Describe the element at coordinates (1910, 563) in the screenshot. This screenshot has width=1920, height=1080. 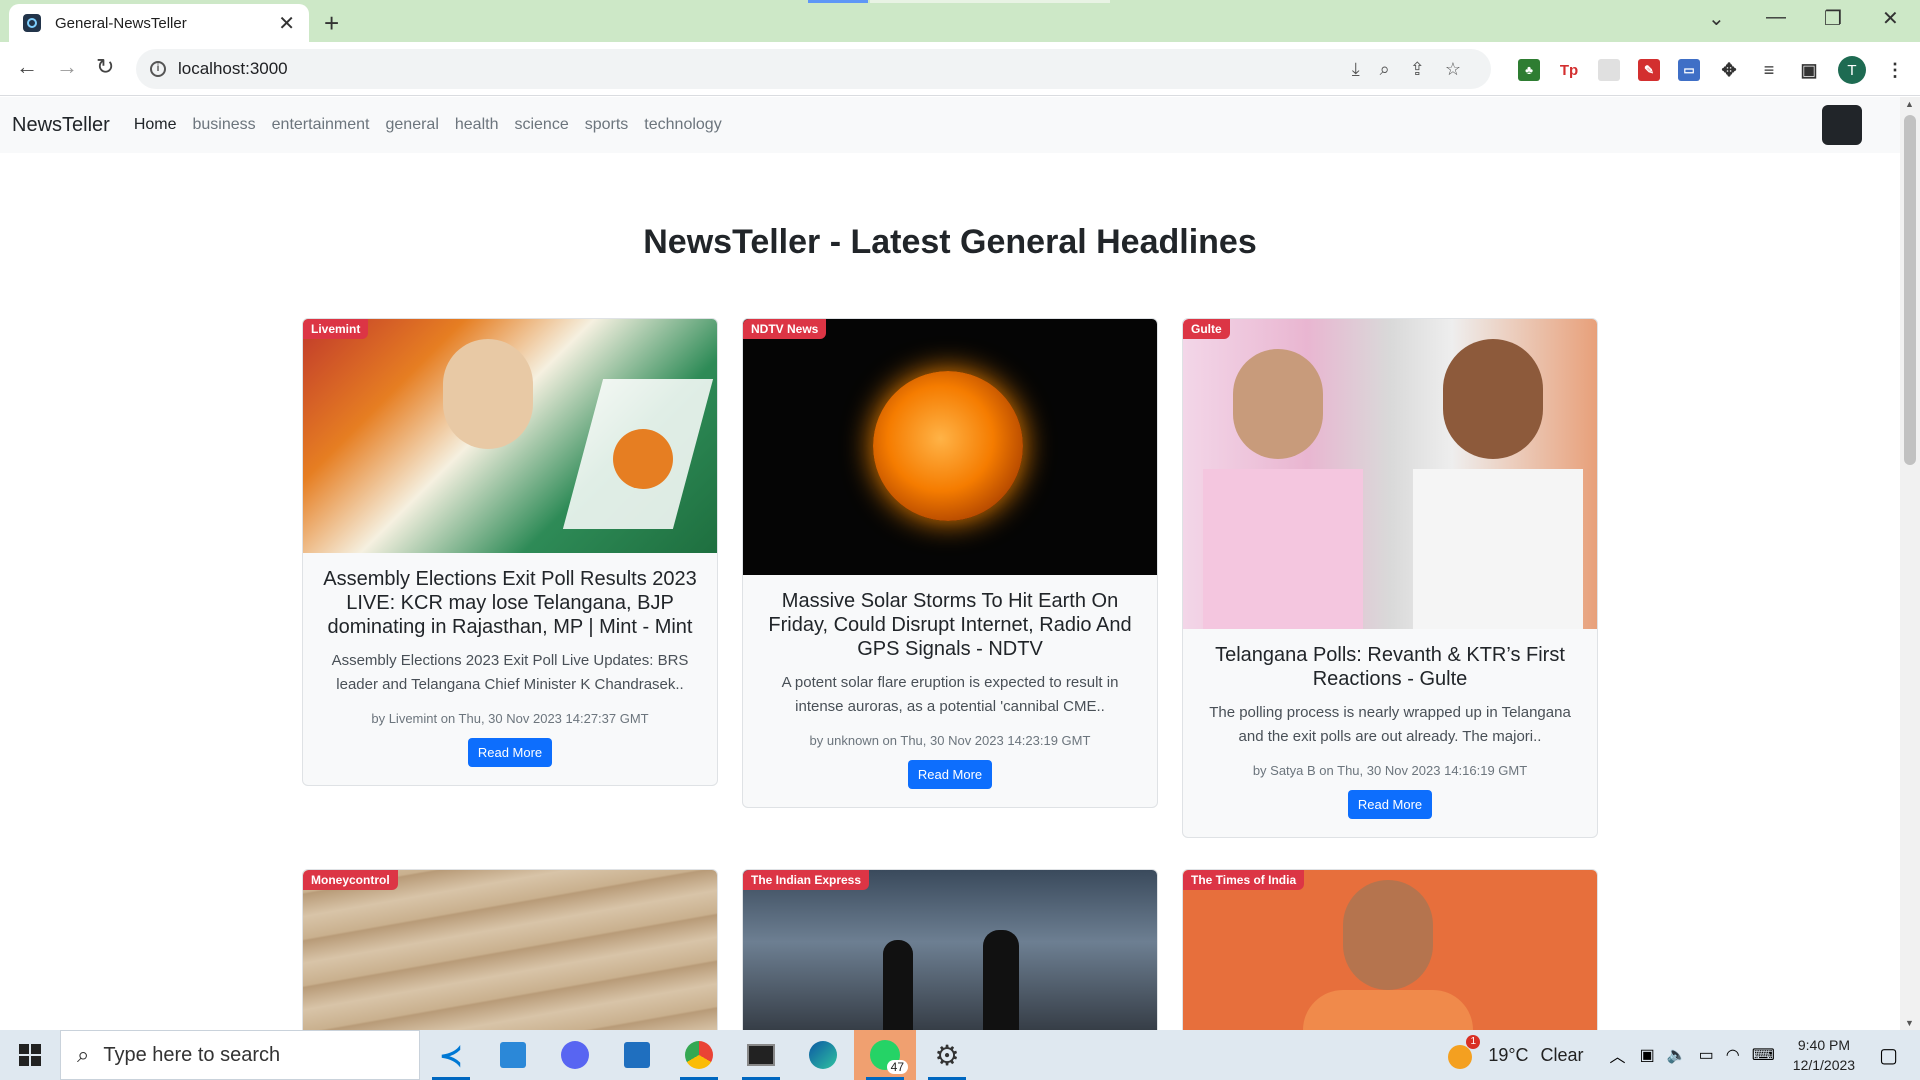
I see `page-scrollbar: ▲ ▼` at that location.